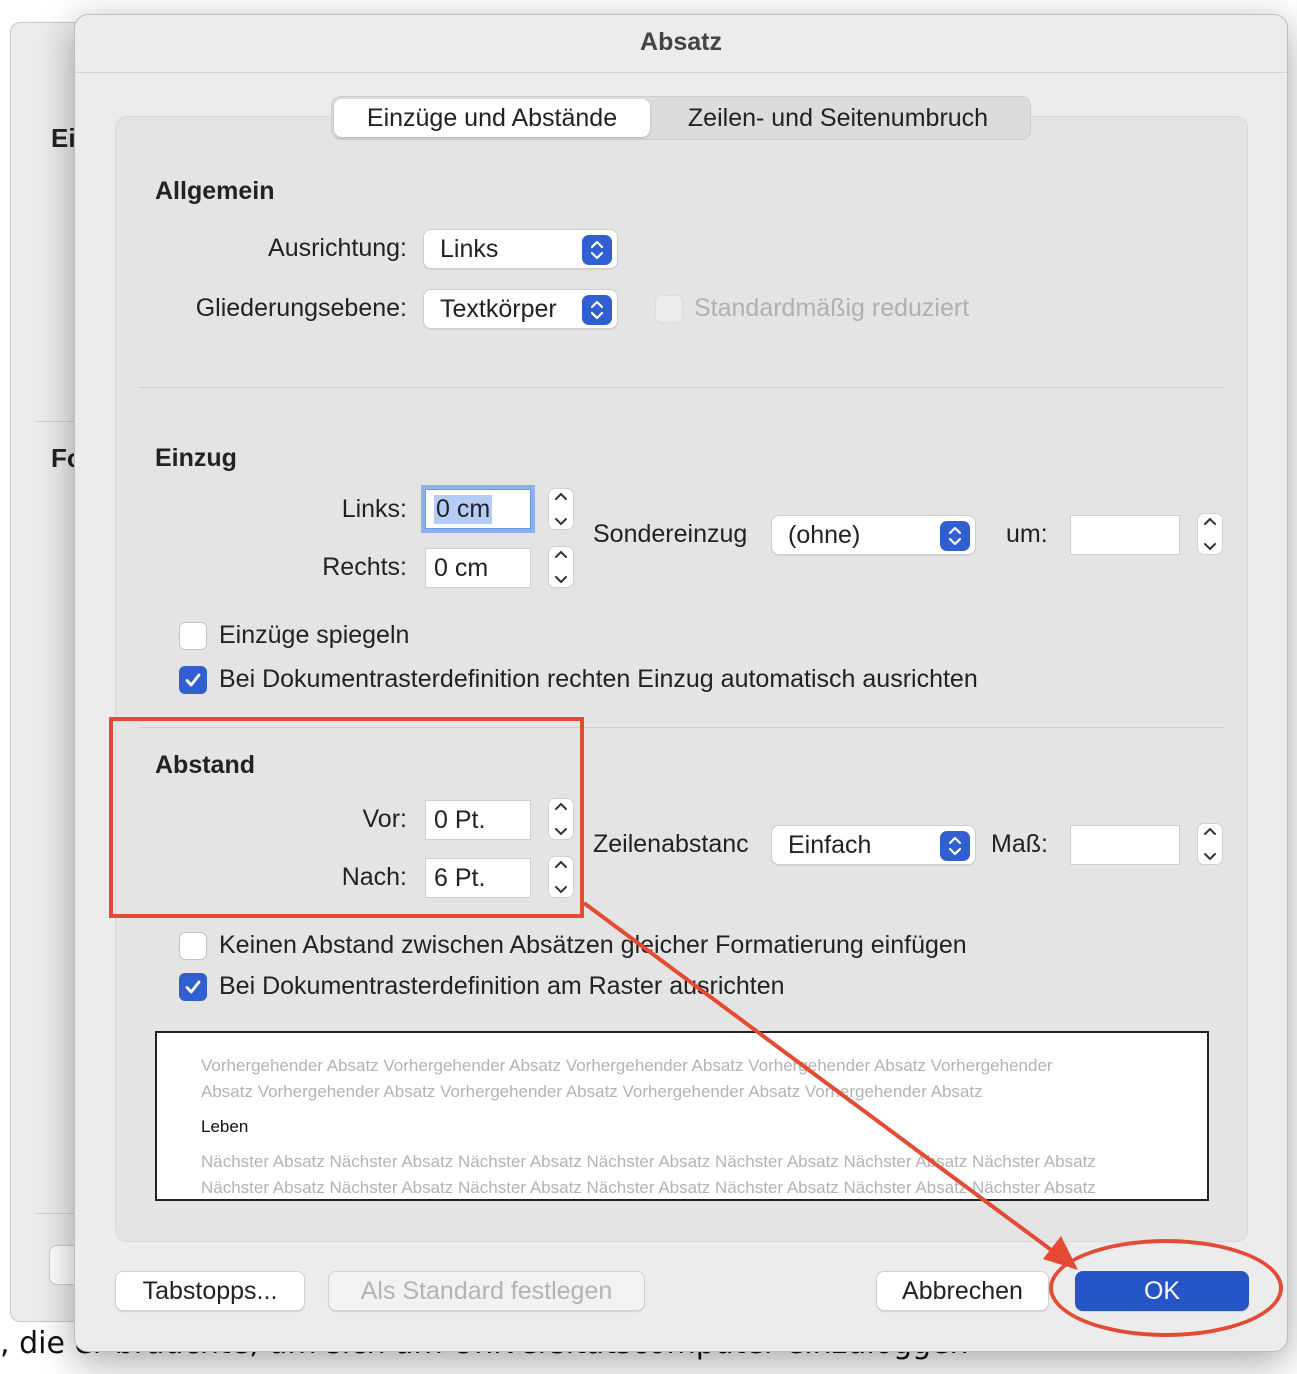  Describe the element at coordinates (830, 1085) in the screenshot. I see `annotation-arrow-icon` at that location.